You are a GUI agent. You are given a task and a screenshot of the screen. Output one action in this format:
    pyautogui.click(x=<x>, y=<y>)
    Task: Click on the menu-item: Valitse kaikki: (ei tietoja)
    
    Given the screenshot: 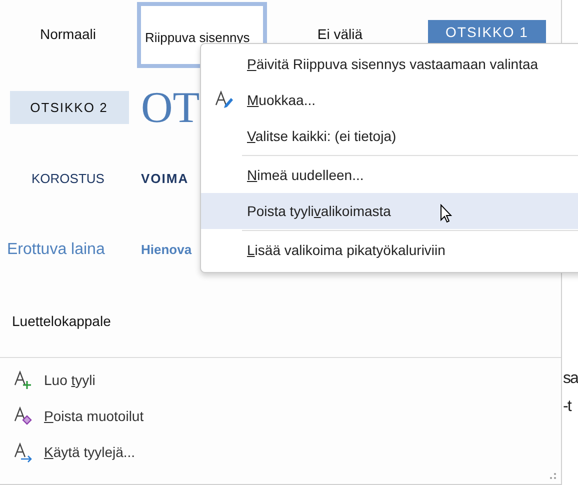 What is the action you would take?
    pyautogui.click(x=389, y=136)
    